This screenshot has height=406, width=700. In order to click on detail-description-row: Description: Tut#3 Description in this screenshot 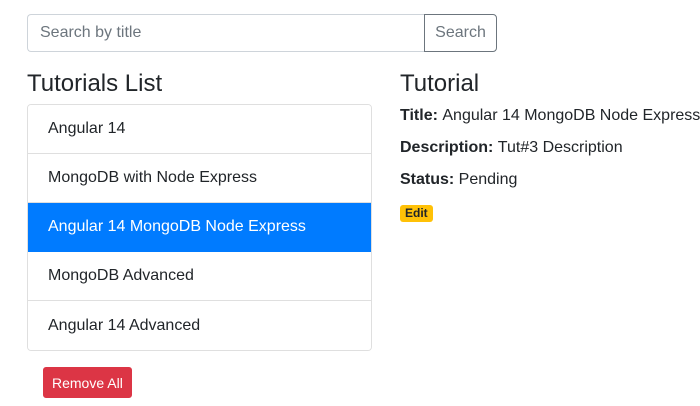, I will do `click(511, 148)`.